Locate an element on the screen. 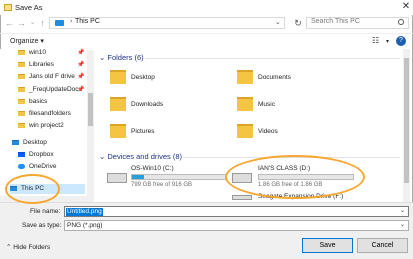 The height and width of the screenshot is (259, 413). this-pc-icon is located at coordinates (59, 23).